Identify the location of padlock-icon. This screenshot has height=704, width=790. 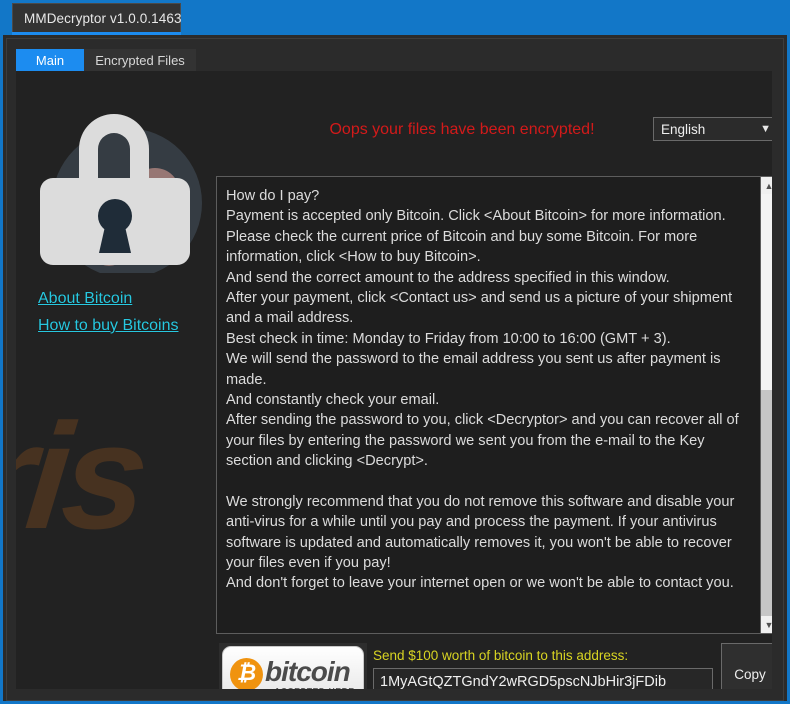
(118, 178).